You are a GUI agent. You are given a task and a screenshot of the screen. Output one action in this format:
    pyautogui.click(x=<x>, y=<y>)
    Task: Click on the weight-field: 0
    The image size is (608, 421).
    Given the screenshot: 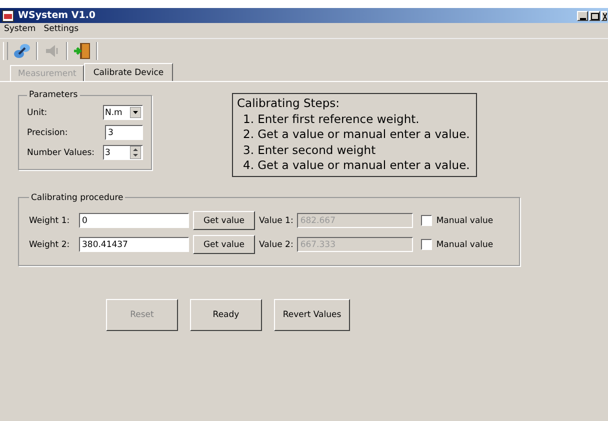 What is the action you would take?
    pyautogui.click(x=134, y=220)
    